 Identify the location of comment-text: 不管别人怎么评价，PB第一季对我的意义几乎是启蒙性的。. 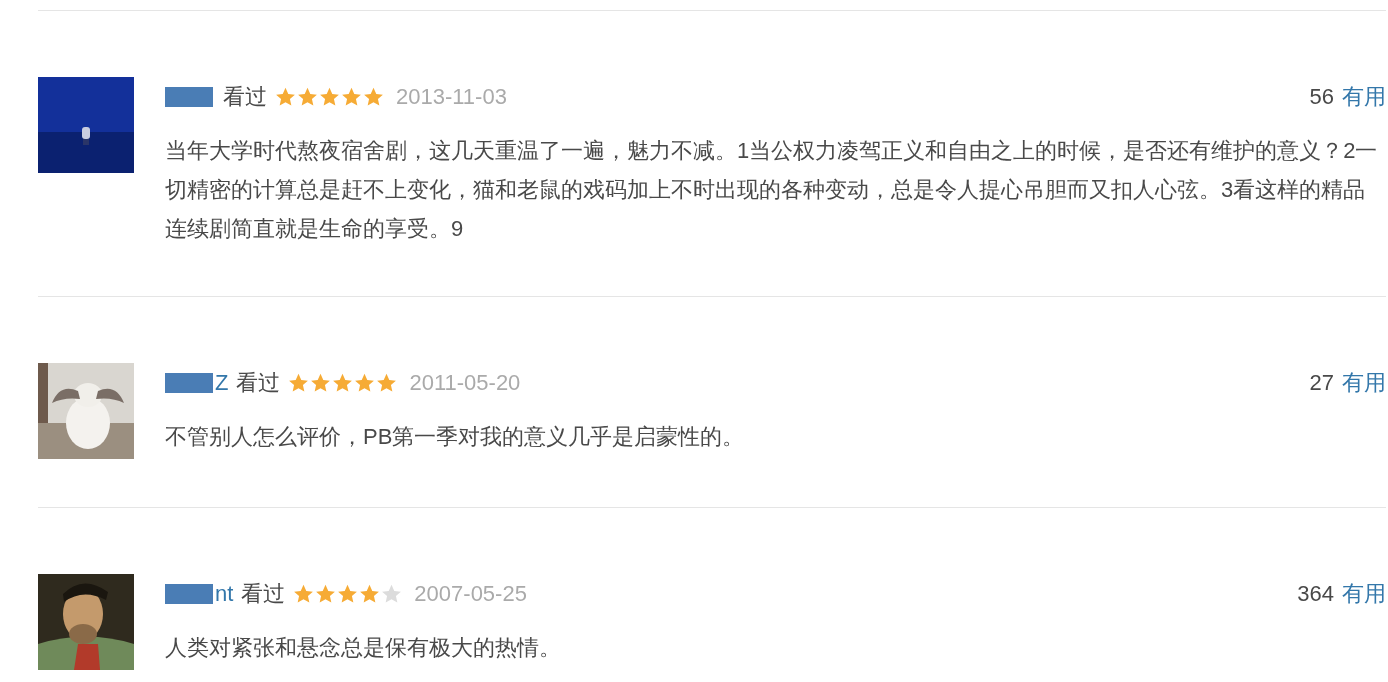
(455, 437).